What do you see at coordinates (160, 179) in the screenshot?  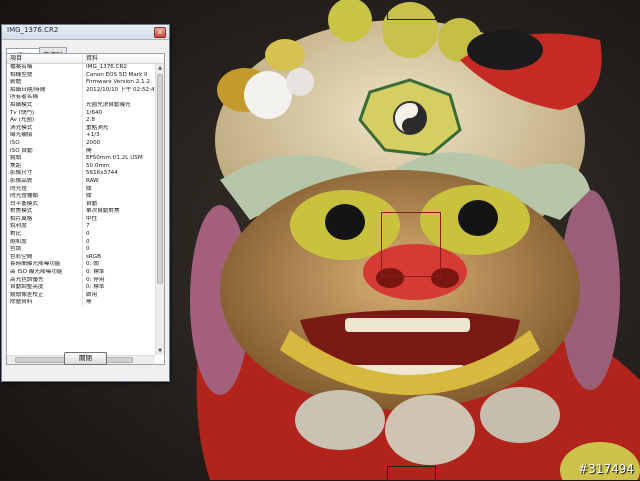 I see `vertical-scroll-thumb` at bounding box center [160, 179].